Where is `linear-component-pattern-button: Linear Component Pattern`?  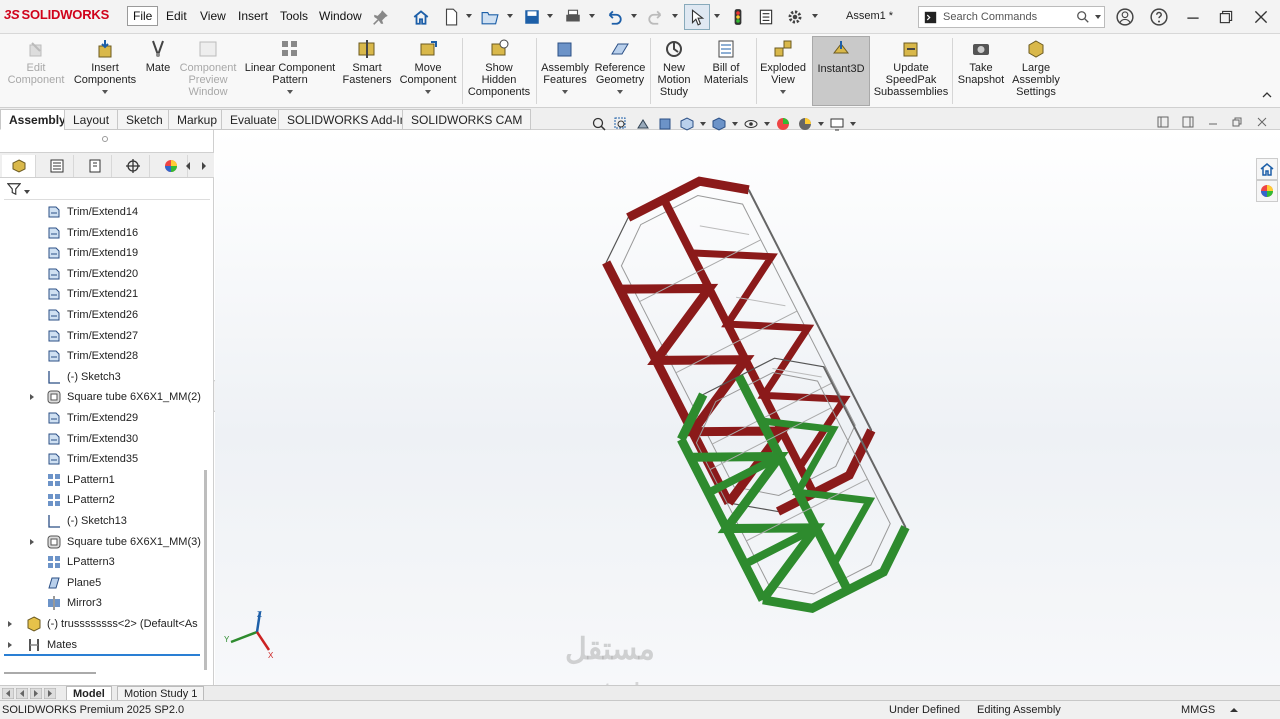 linear-component-pattern-button: Linear Component Pattern is located at coordinates (290, 71).